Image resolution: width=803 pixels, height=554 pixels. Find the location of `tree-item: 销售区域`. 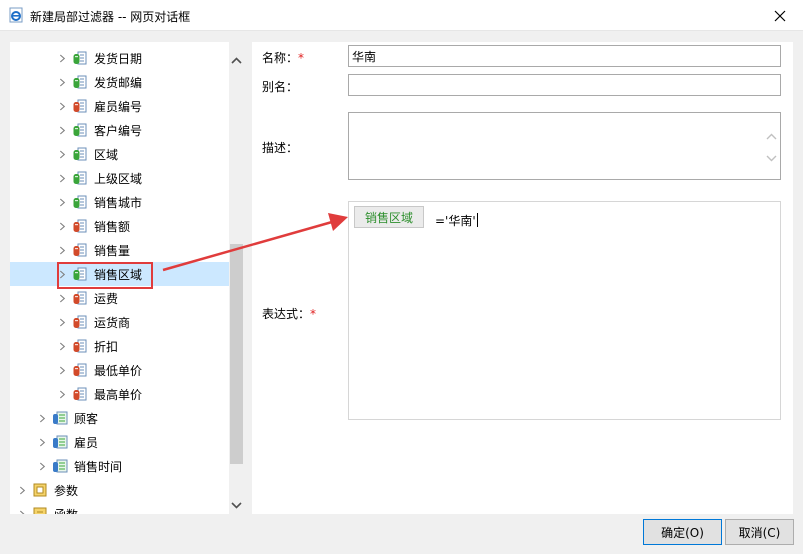

tree-item: 销售区域 is located at coordinates (119, 274).